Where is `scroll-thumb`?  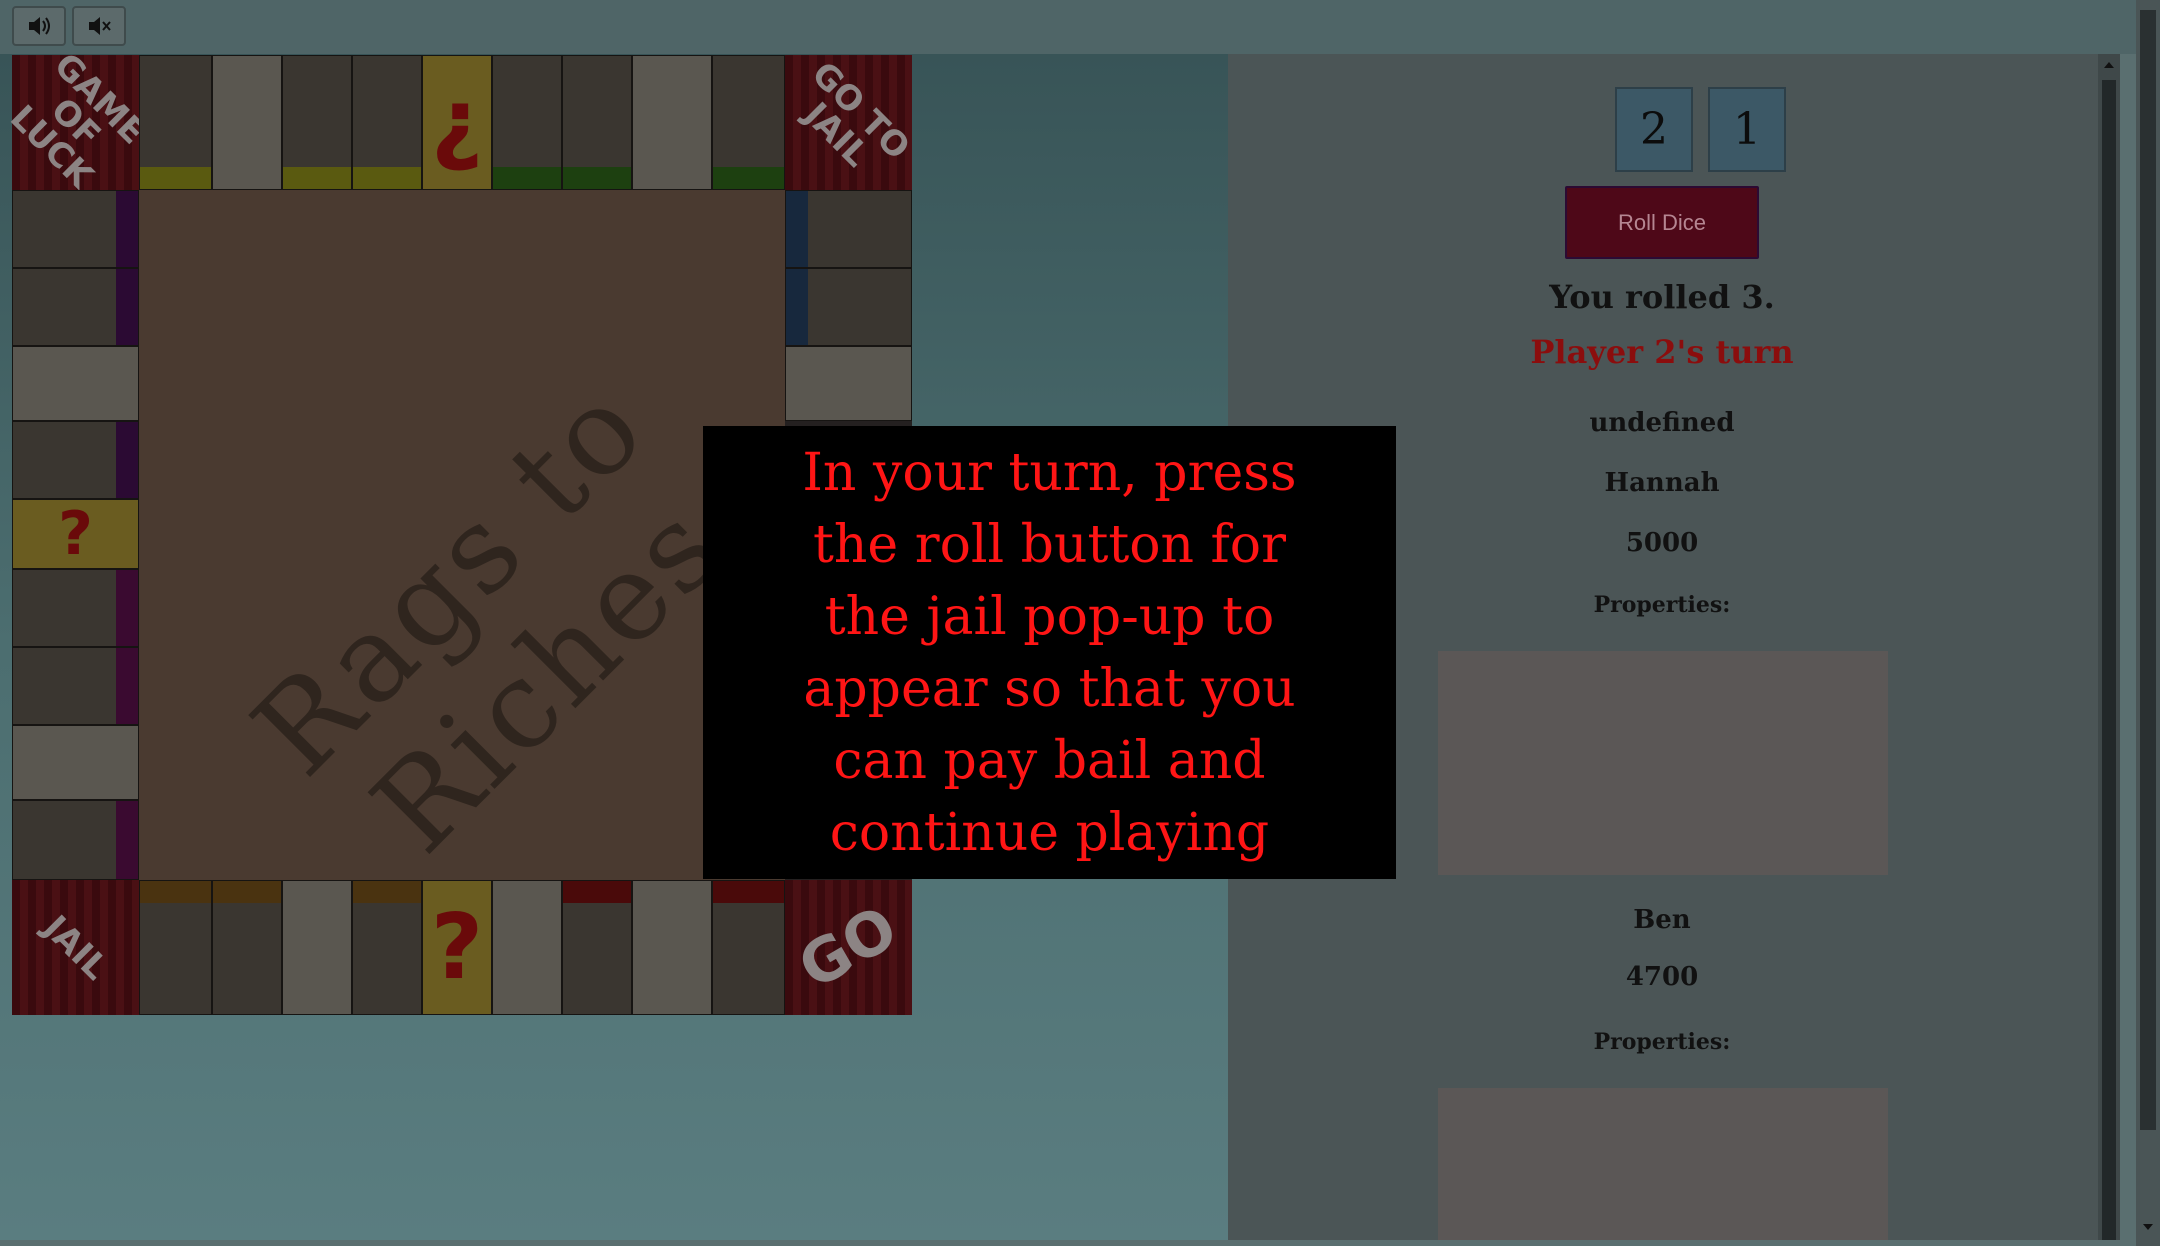 scroll-thumb is located at coordinates (2109, 660).